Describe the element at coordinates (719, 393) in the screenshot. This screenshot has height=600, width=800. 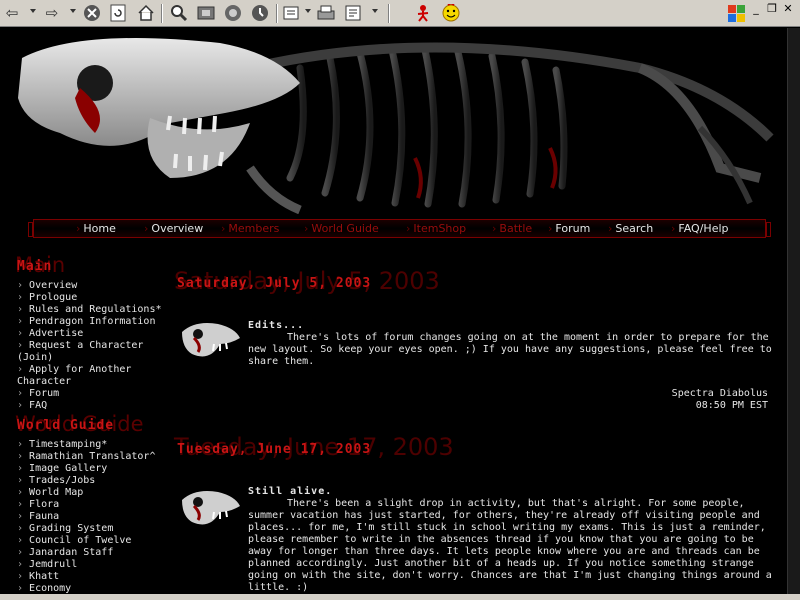
I see `post-author: Spectra Diabolus` at that location.